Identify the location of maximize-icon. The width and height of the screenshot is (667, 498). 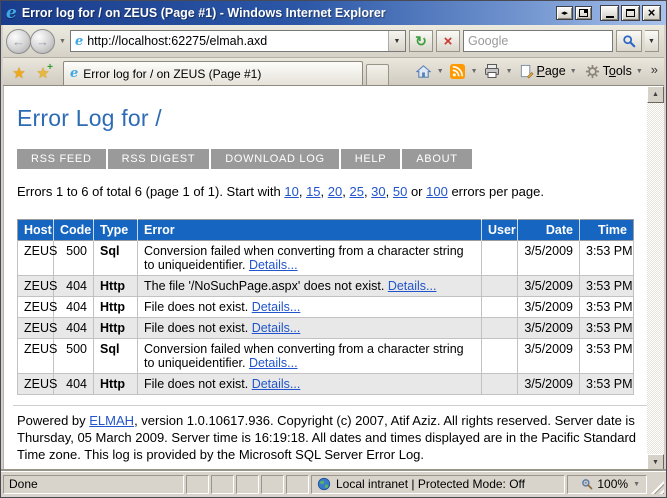
(630, 13).